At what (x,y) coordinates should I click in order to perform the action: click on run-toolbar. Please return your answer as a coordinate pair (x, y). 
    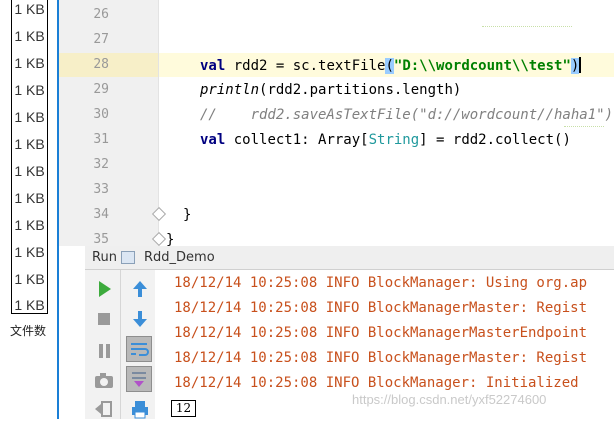
    Looking at the image, I should click on (120, 344).